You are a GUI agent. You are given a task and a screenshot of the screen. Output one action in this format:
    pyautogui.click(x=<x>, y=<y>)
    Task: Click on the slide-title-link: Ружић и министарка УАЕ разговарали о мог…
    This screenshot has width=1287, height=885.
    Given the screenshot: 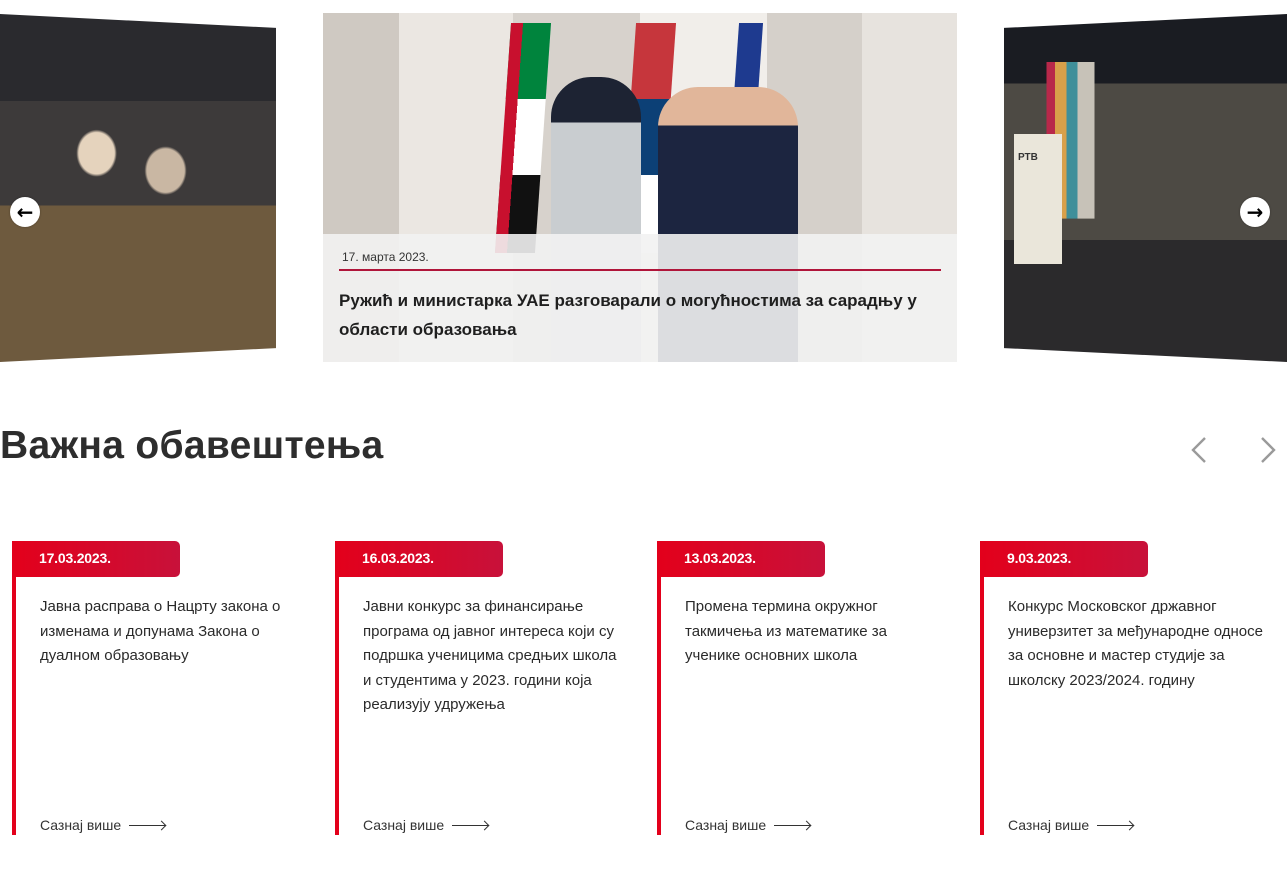 What is the action you would take?
    pyautogui.click(x=639, y=315)
    